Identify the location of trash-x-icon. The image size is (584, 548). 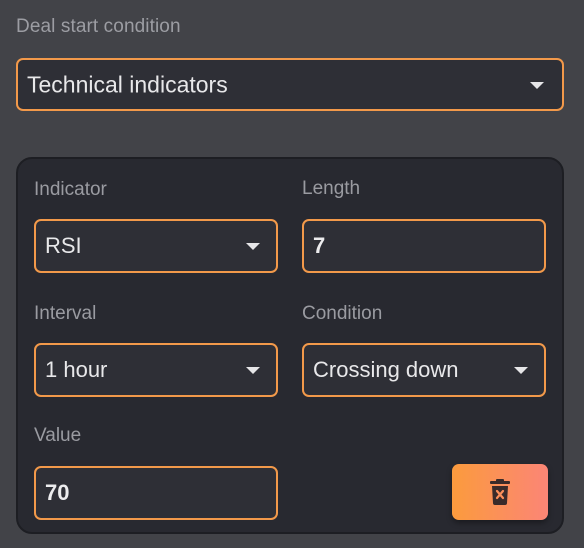
(500, 492).